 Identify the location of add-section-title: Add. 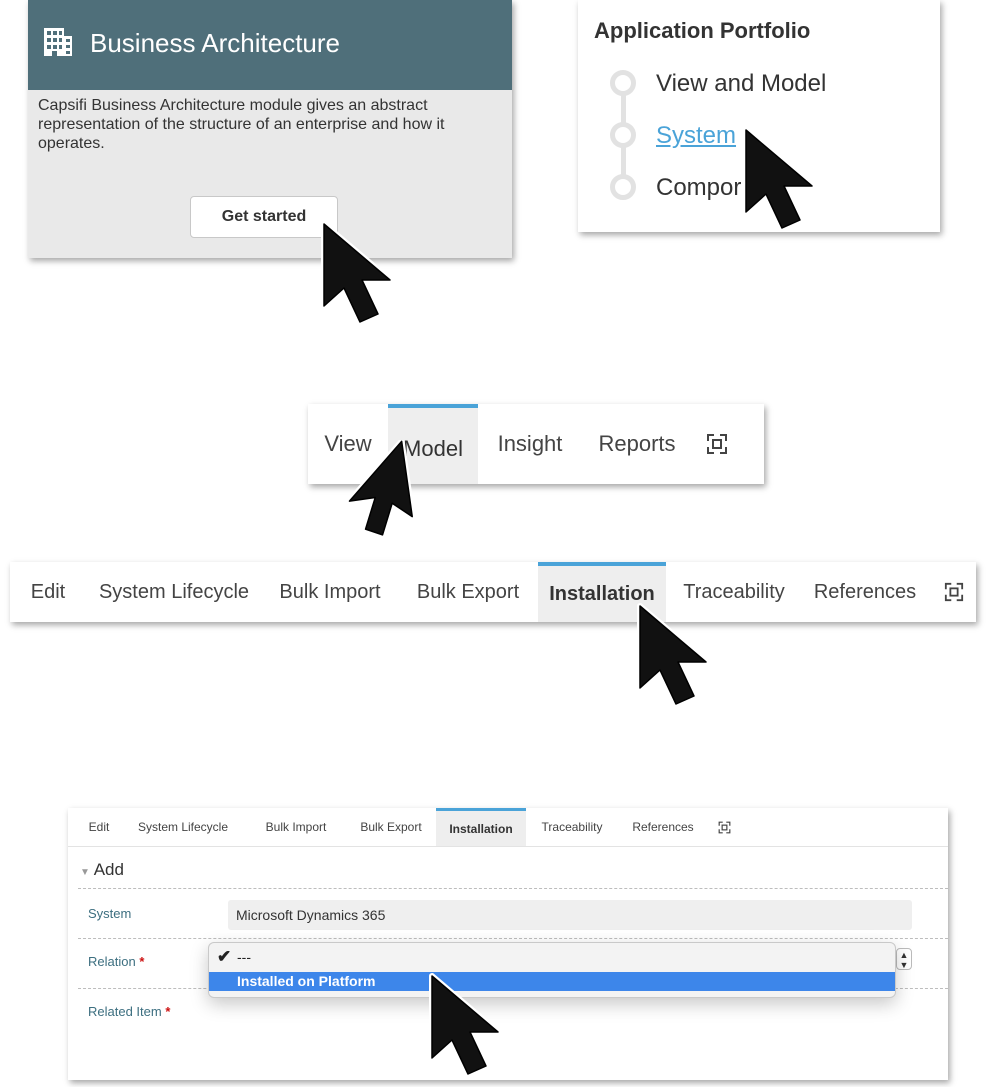
(108, 869).